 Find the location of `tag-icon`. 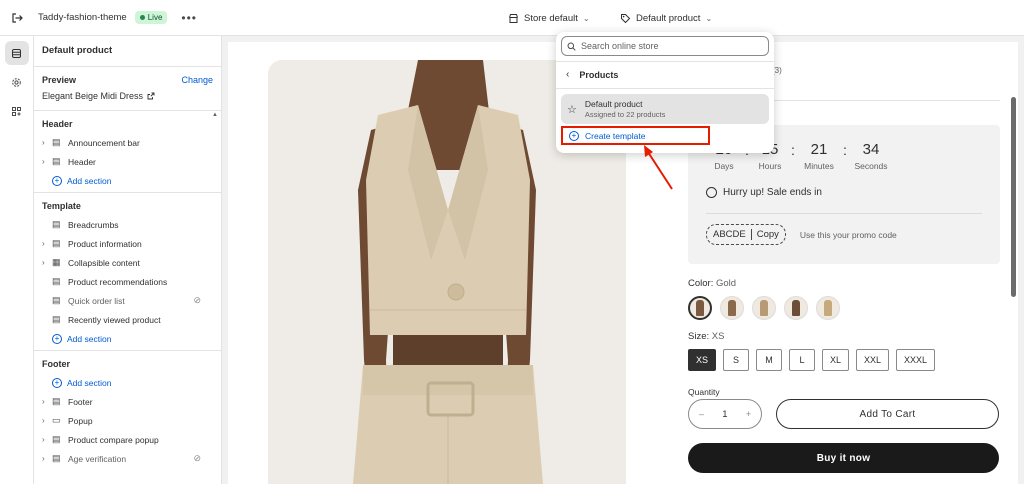

tag-icon is located at coordinates (626, 18).